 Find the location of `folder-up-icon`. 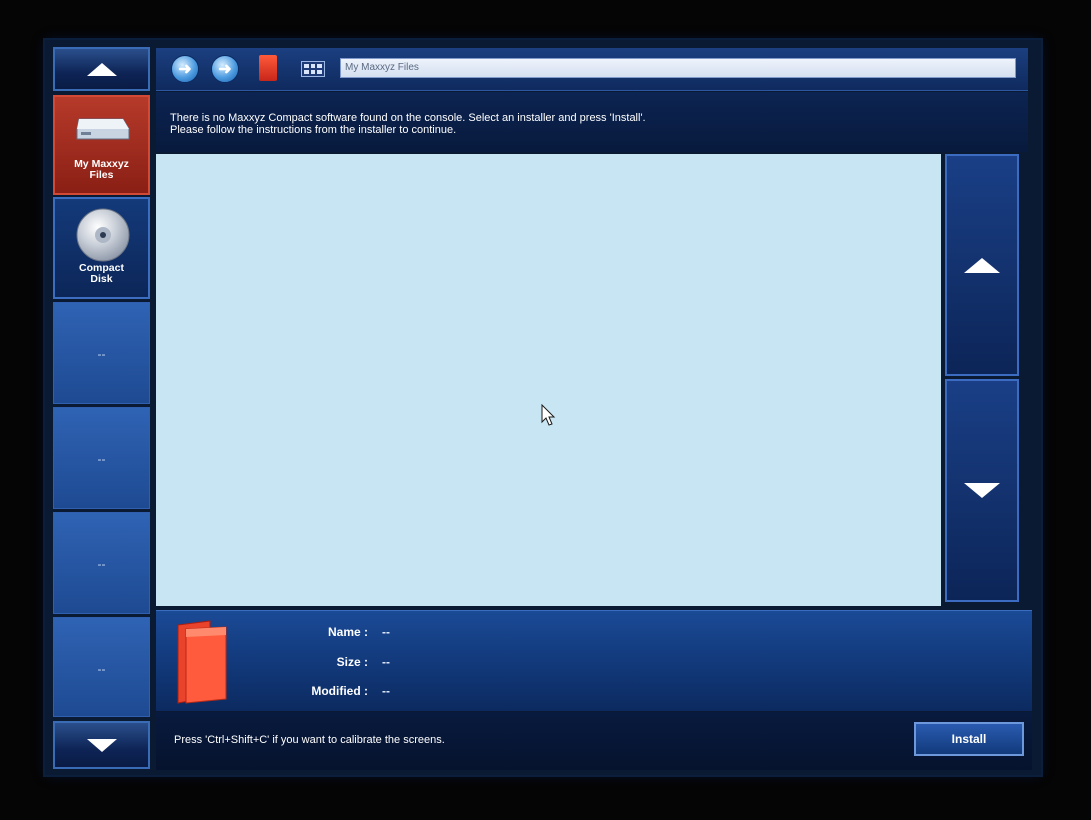

folder-up-icon is located at coordinates (268, 68).